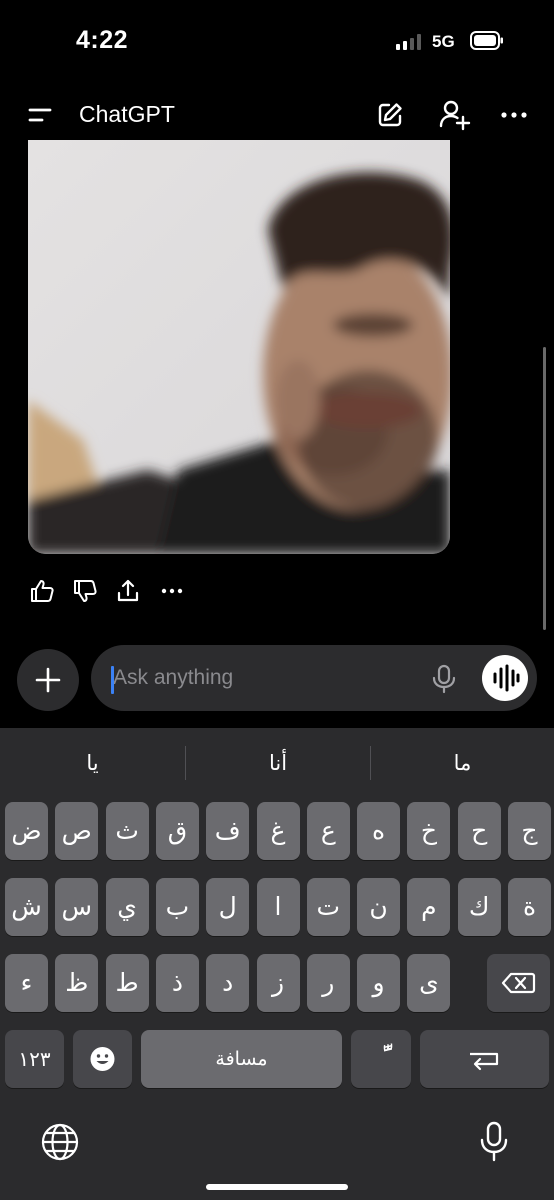 This screenshot has height=1200, width=554. Describe the element at coordinates (379, 983) in the screenshot. I see `key-row3-7: و` at that location.